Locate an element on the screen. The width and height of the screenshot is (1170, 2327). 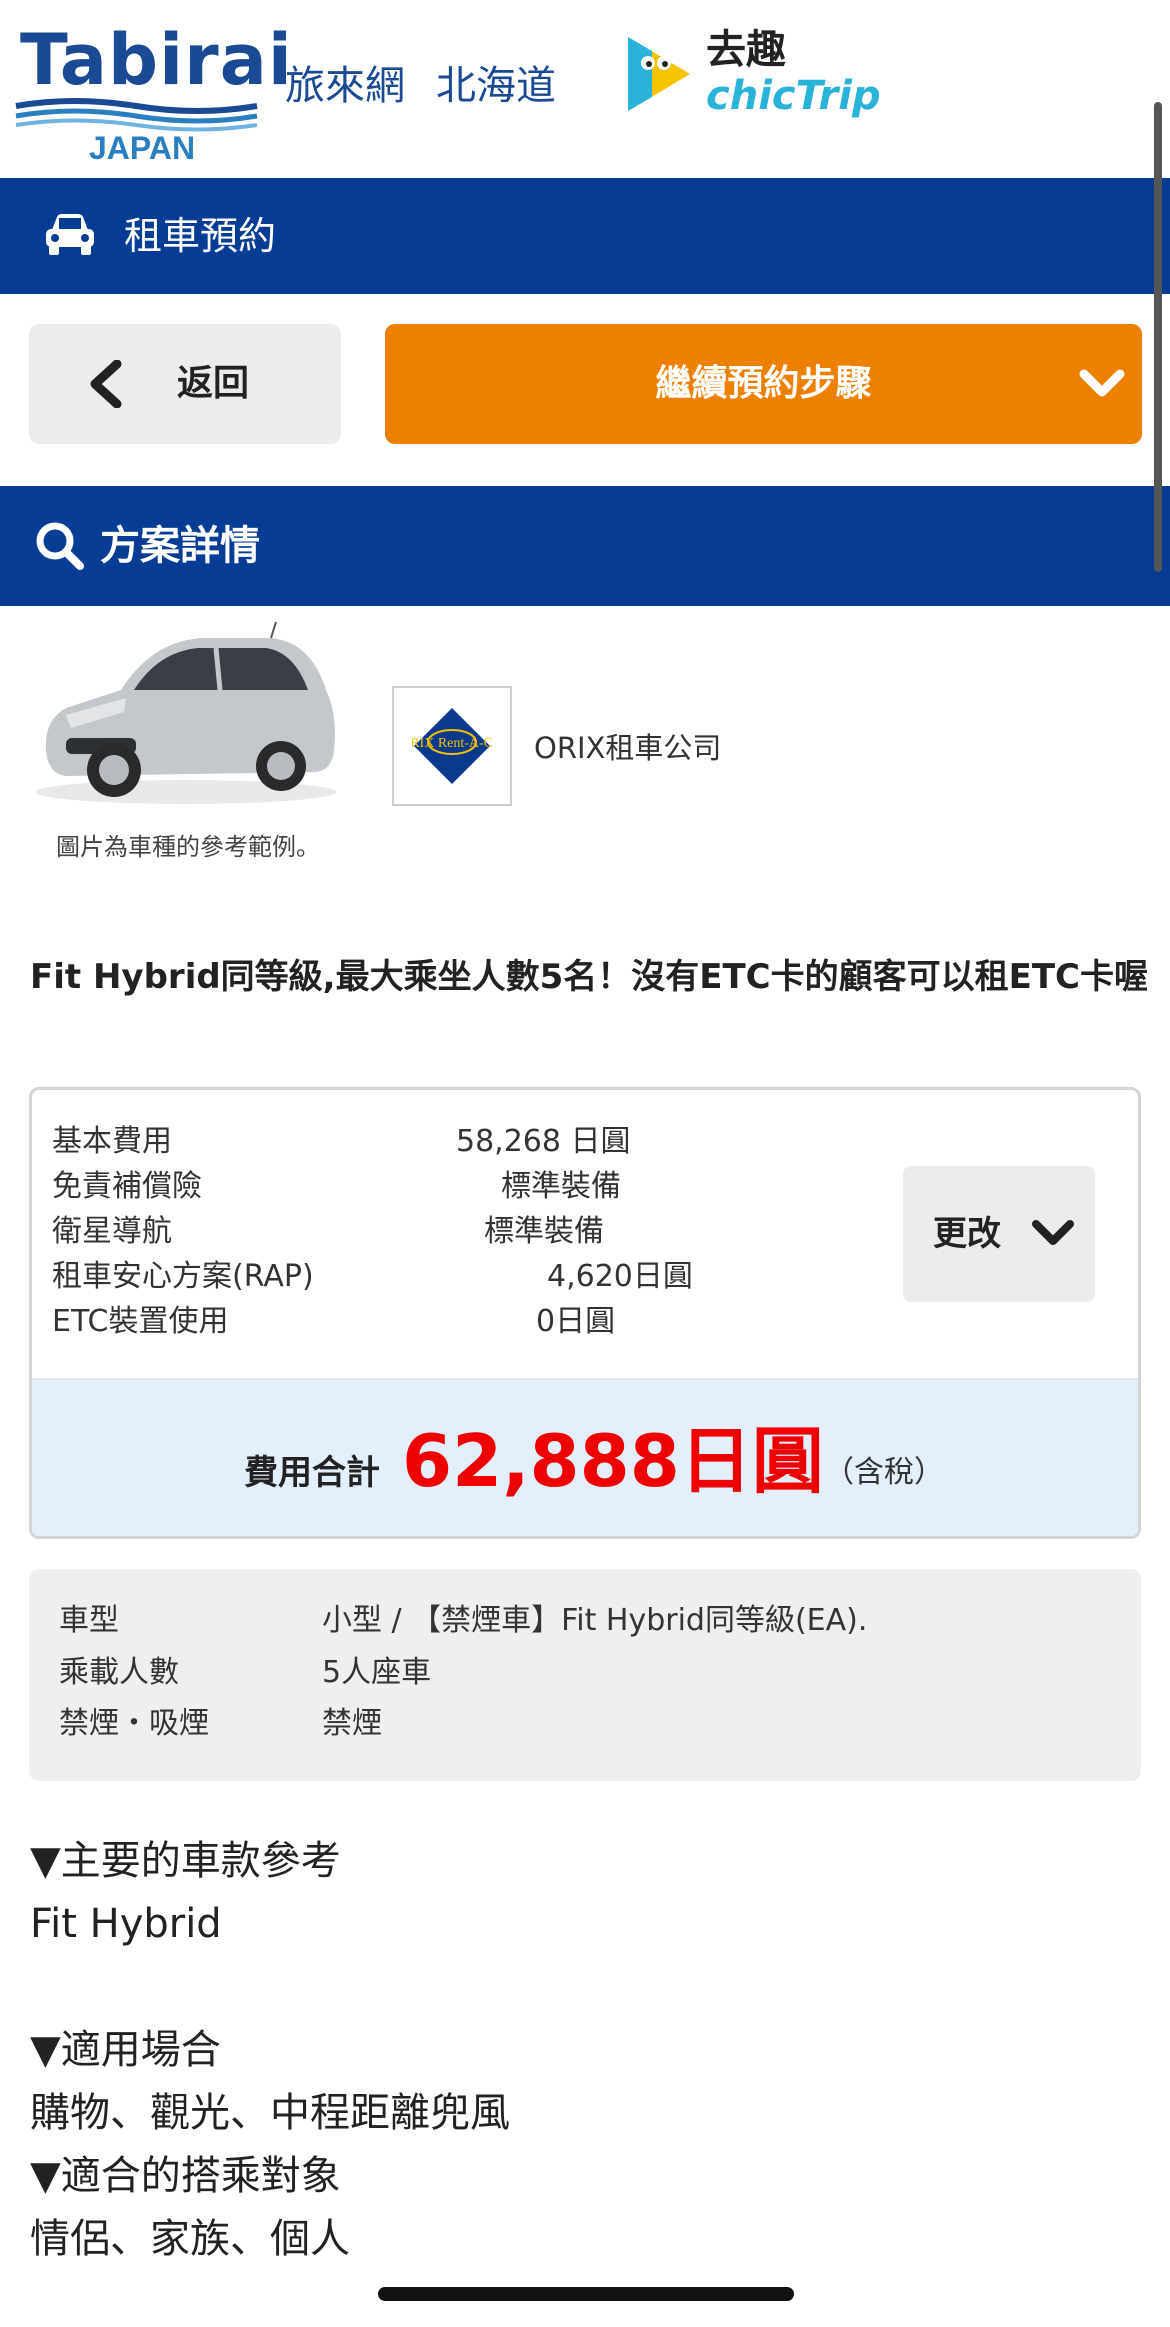
note-text-models: Fit Hybrid is located at coordinates (126, 1924).